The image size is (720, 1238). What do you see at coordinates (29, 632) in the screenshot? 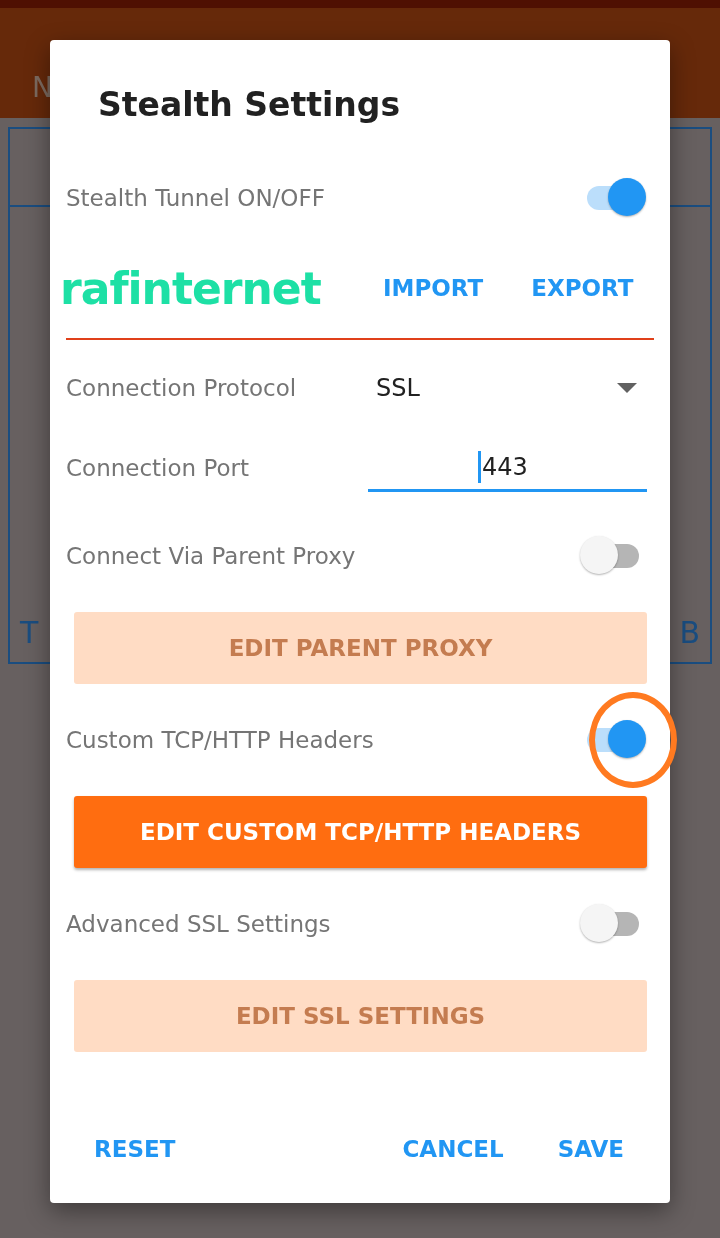
I see `stat-label: T` at bounding box center [29, 632].